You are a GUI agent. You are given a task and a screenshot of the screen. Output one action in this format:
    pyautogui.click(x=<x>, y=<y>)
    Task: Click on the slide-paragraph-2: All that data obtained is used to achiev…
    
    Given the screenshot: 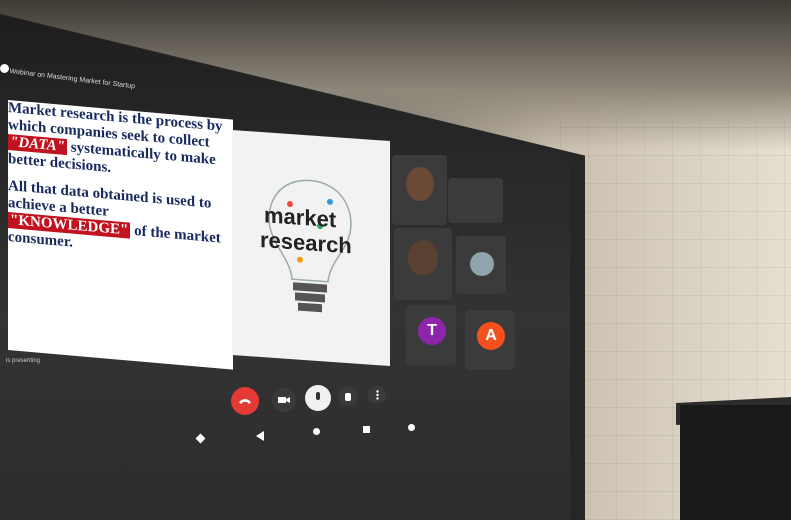 What is the action you would take?
    pyautogui.click(x=120, y=222)
    